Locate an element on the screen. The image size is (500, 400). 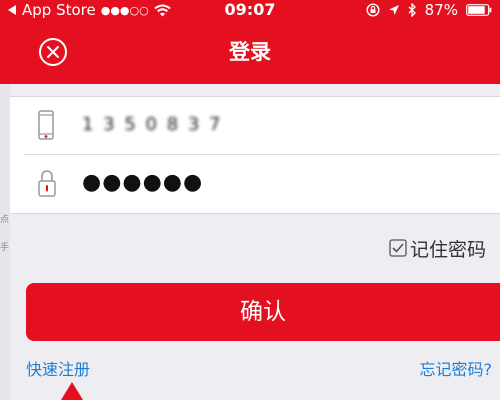
annotation-arrow-icon is located at coordinates (72, 391).